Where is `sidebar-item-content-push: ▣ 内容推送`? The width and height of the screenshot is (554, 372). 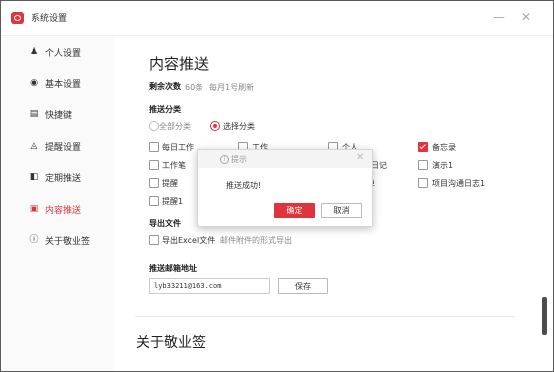
sidebar-item-content-push: ▣ 内容推送 is located at coordinates (57, 209).